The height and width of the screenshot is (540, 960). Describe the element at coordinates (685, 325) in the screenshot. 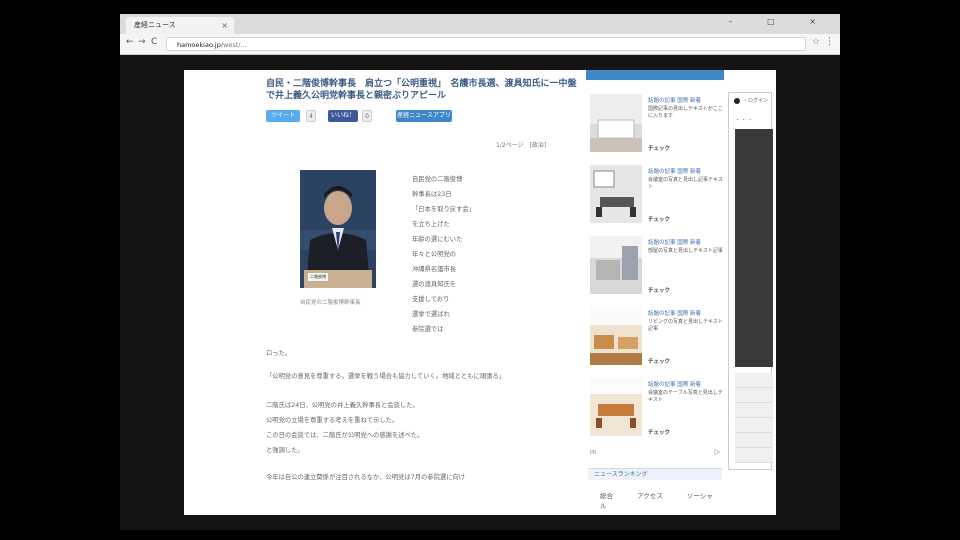

I see `news-title: リビングの写真と見出しテキスト記事` at that location.